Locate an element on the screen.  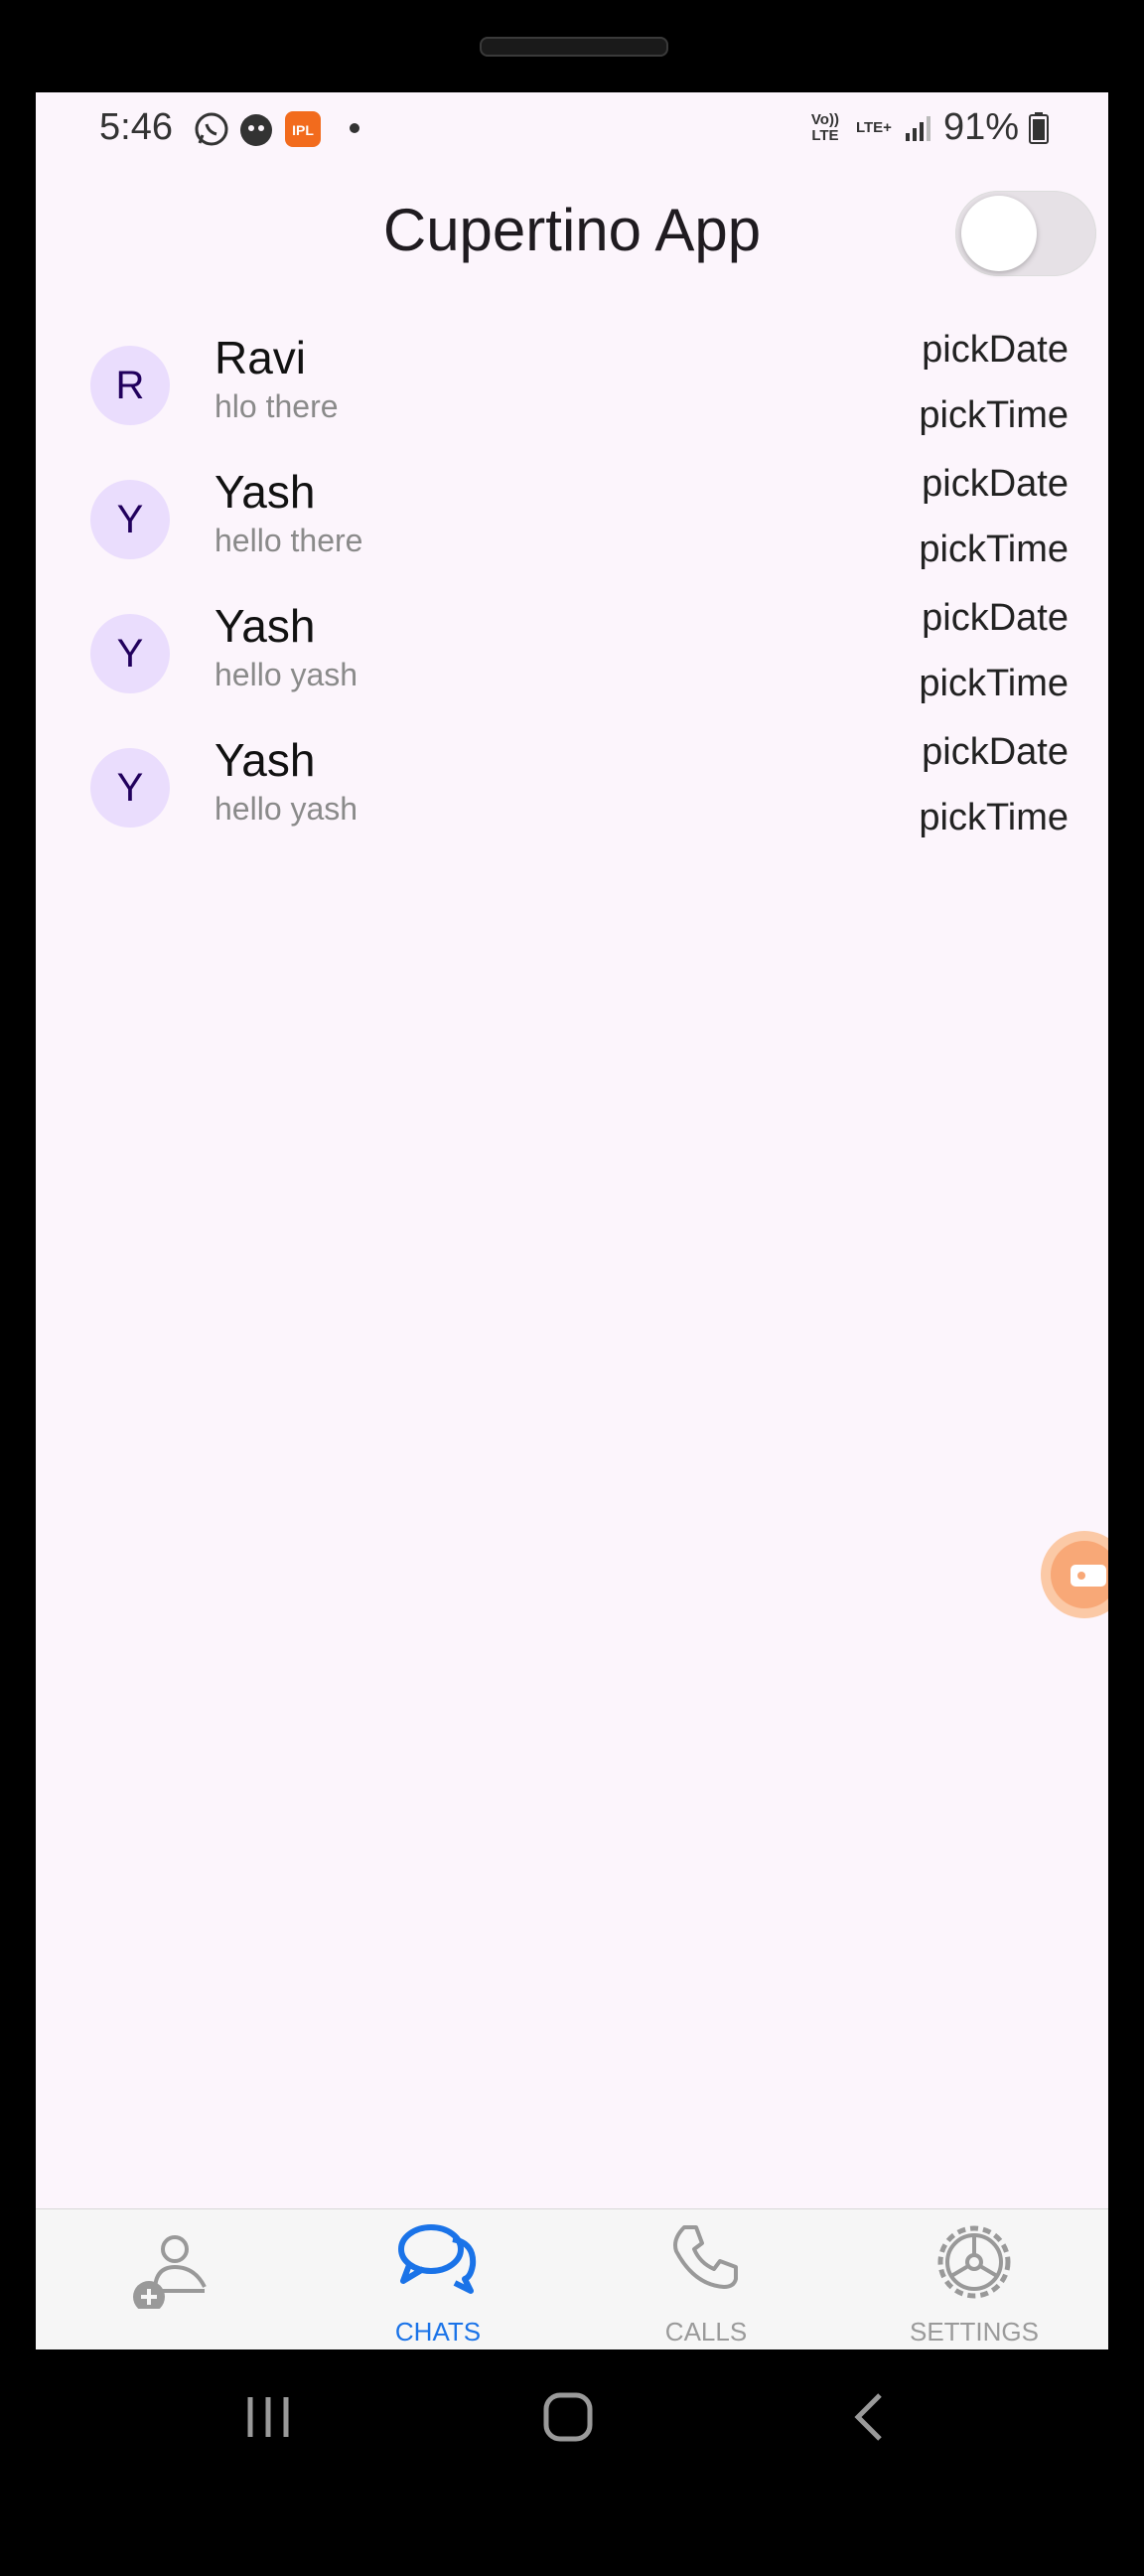
recent-apps-icon is located at coordinates (268, 2417).